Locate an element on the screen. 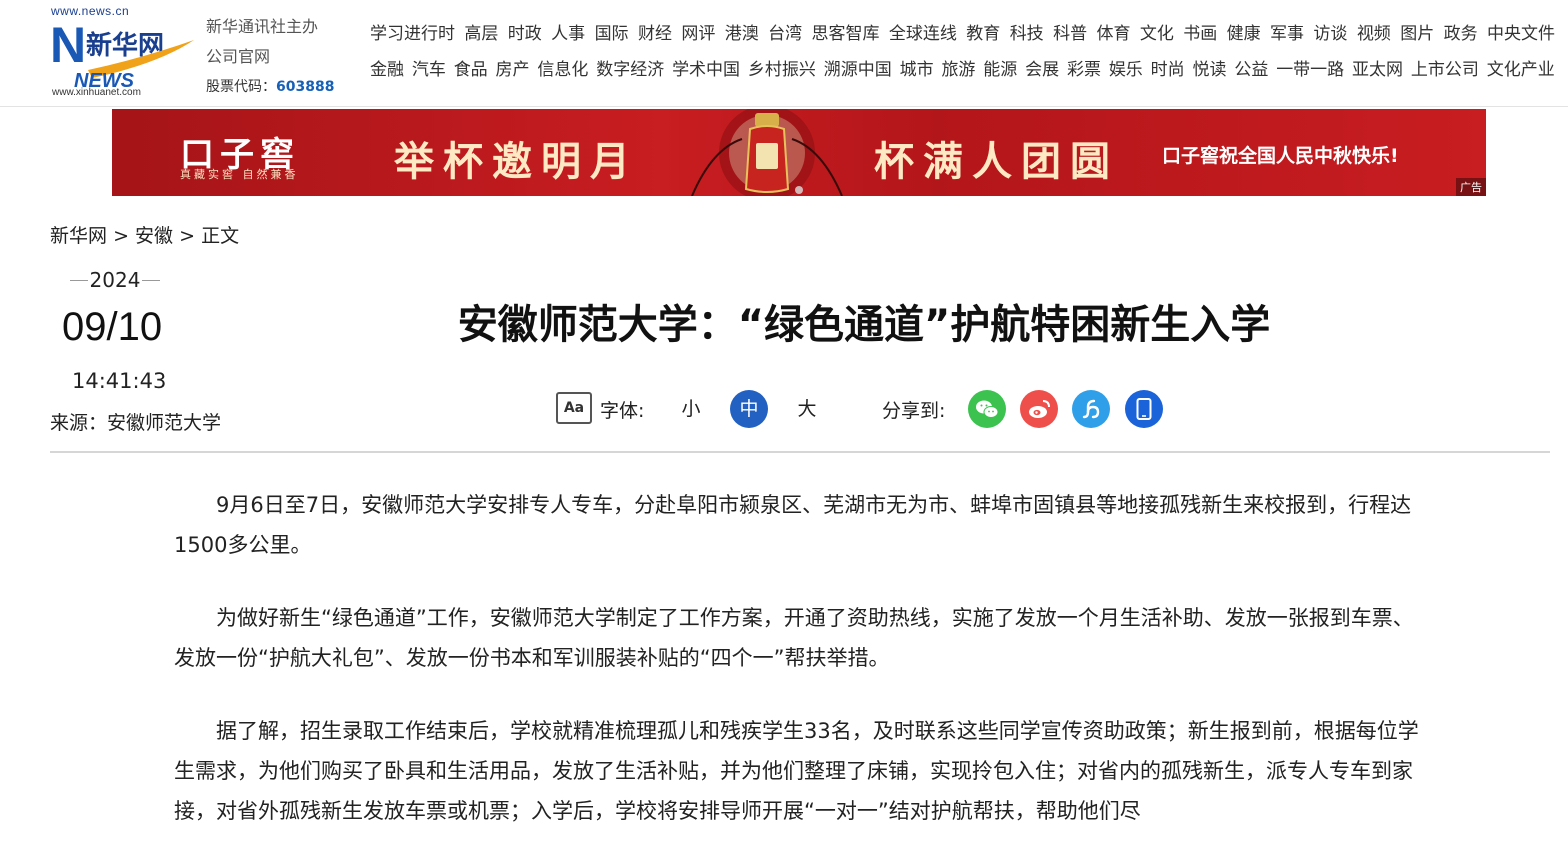  nav-link: 时政 is located at coordinates (525, 38).